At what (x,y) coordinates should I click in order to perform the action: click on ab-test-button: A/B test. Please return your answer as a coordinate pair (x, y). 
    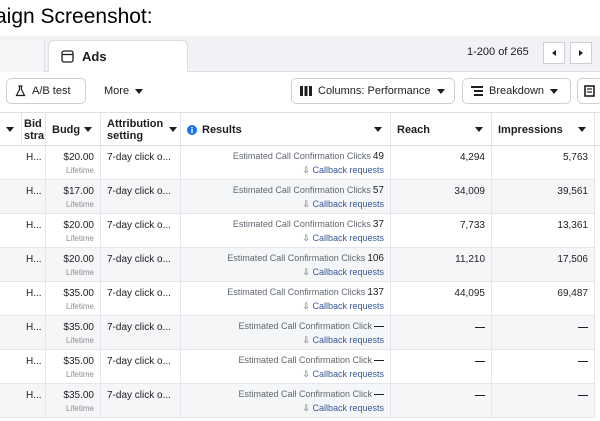
    Looking at the image, I should click on (46, 91).